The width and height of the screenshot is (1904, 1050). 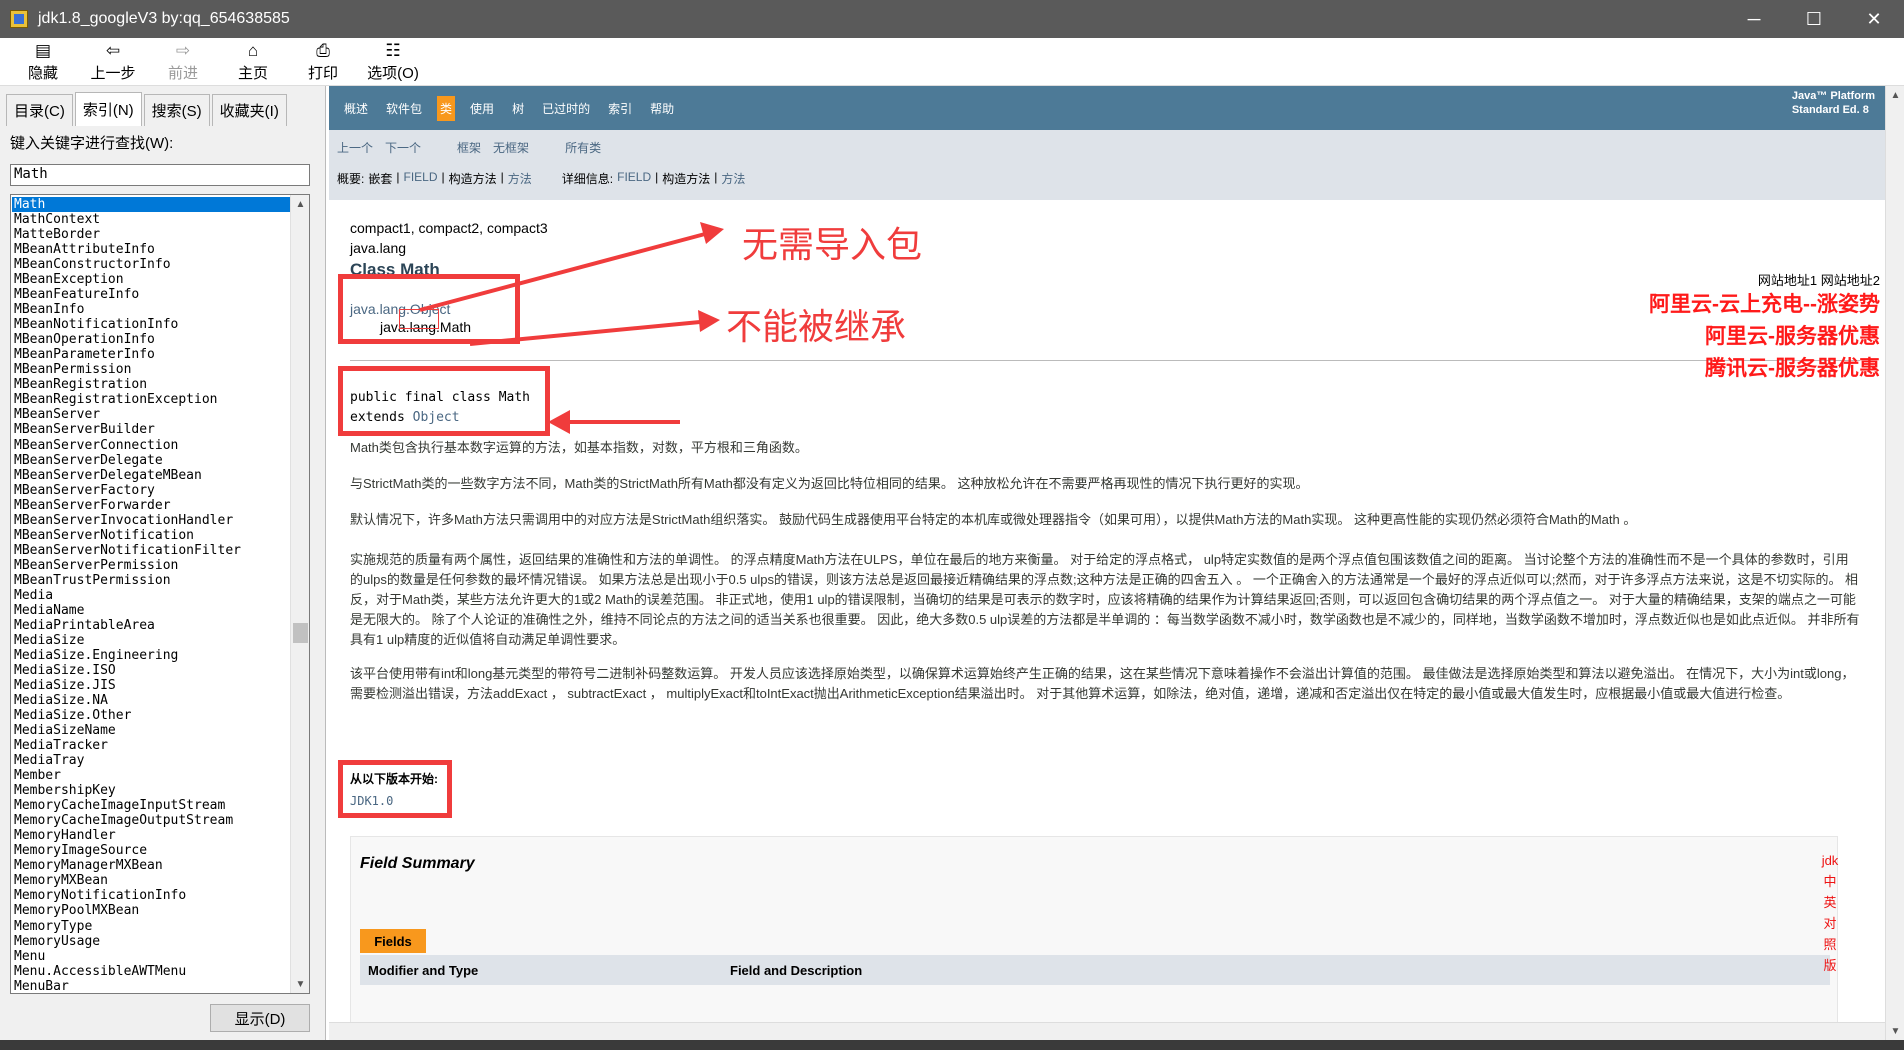 I want to click on annotation-arrows, so click(x=571, y=328).